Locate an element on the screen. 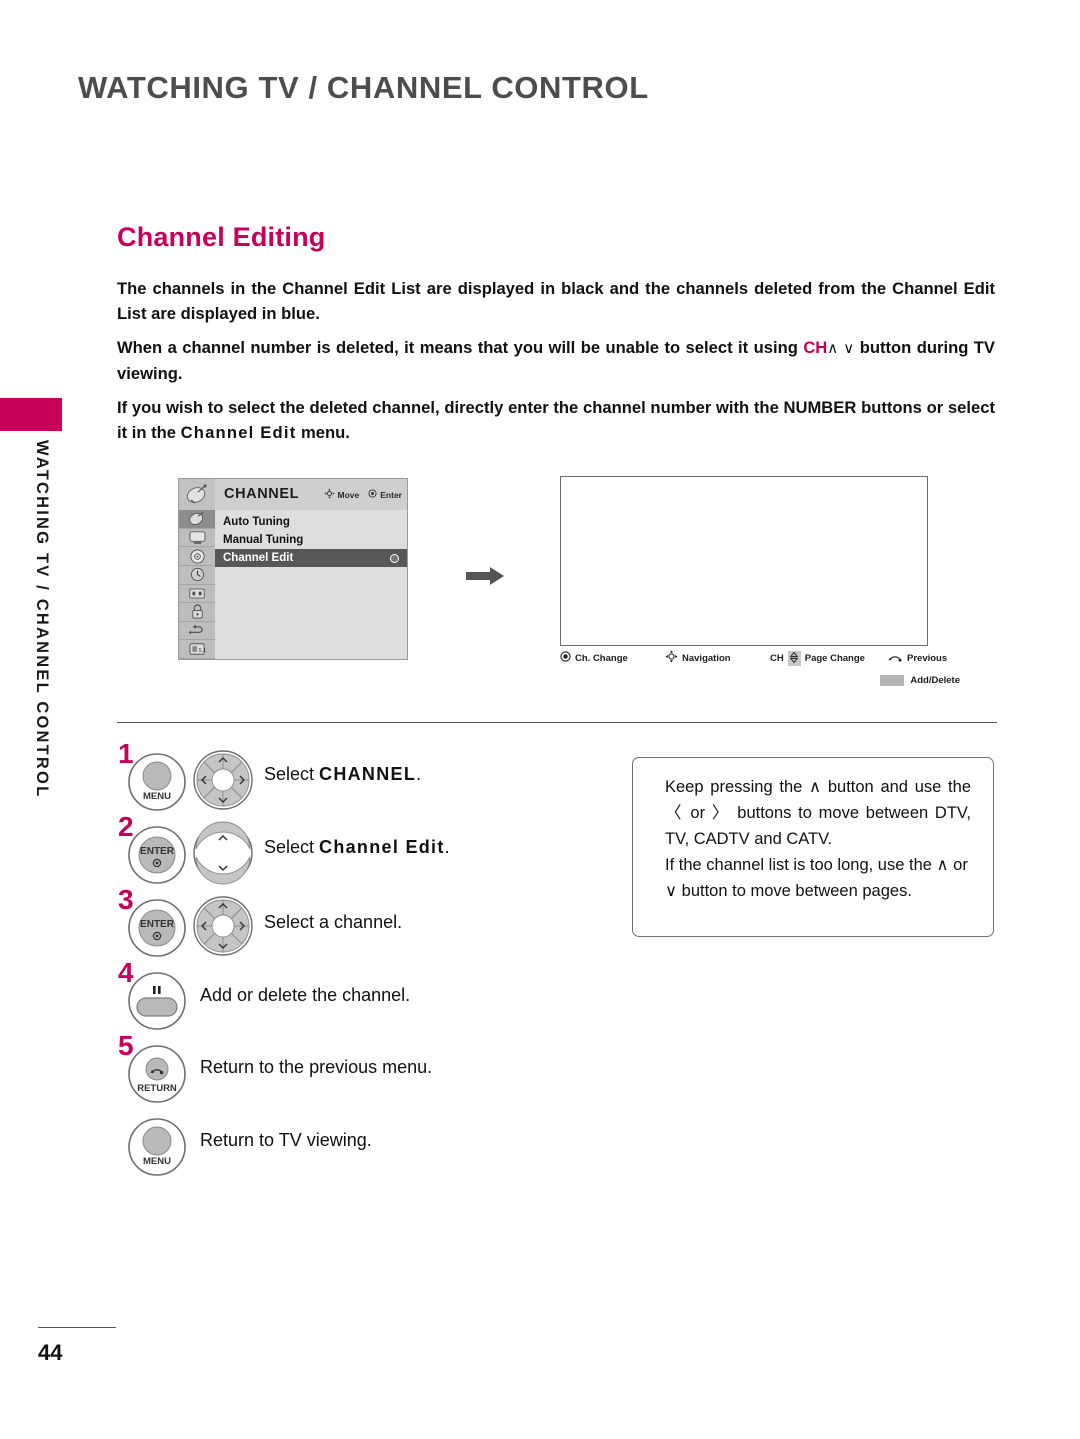 This screenshot has height=1439, width=1080. step-row-1: 1 MENU Select CHANNEL. is located at coordinates (320, 776).